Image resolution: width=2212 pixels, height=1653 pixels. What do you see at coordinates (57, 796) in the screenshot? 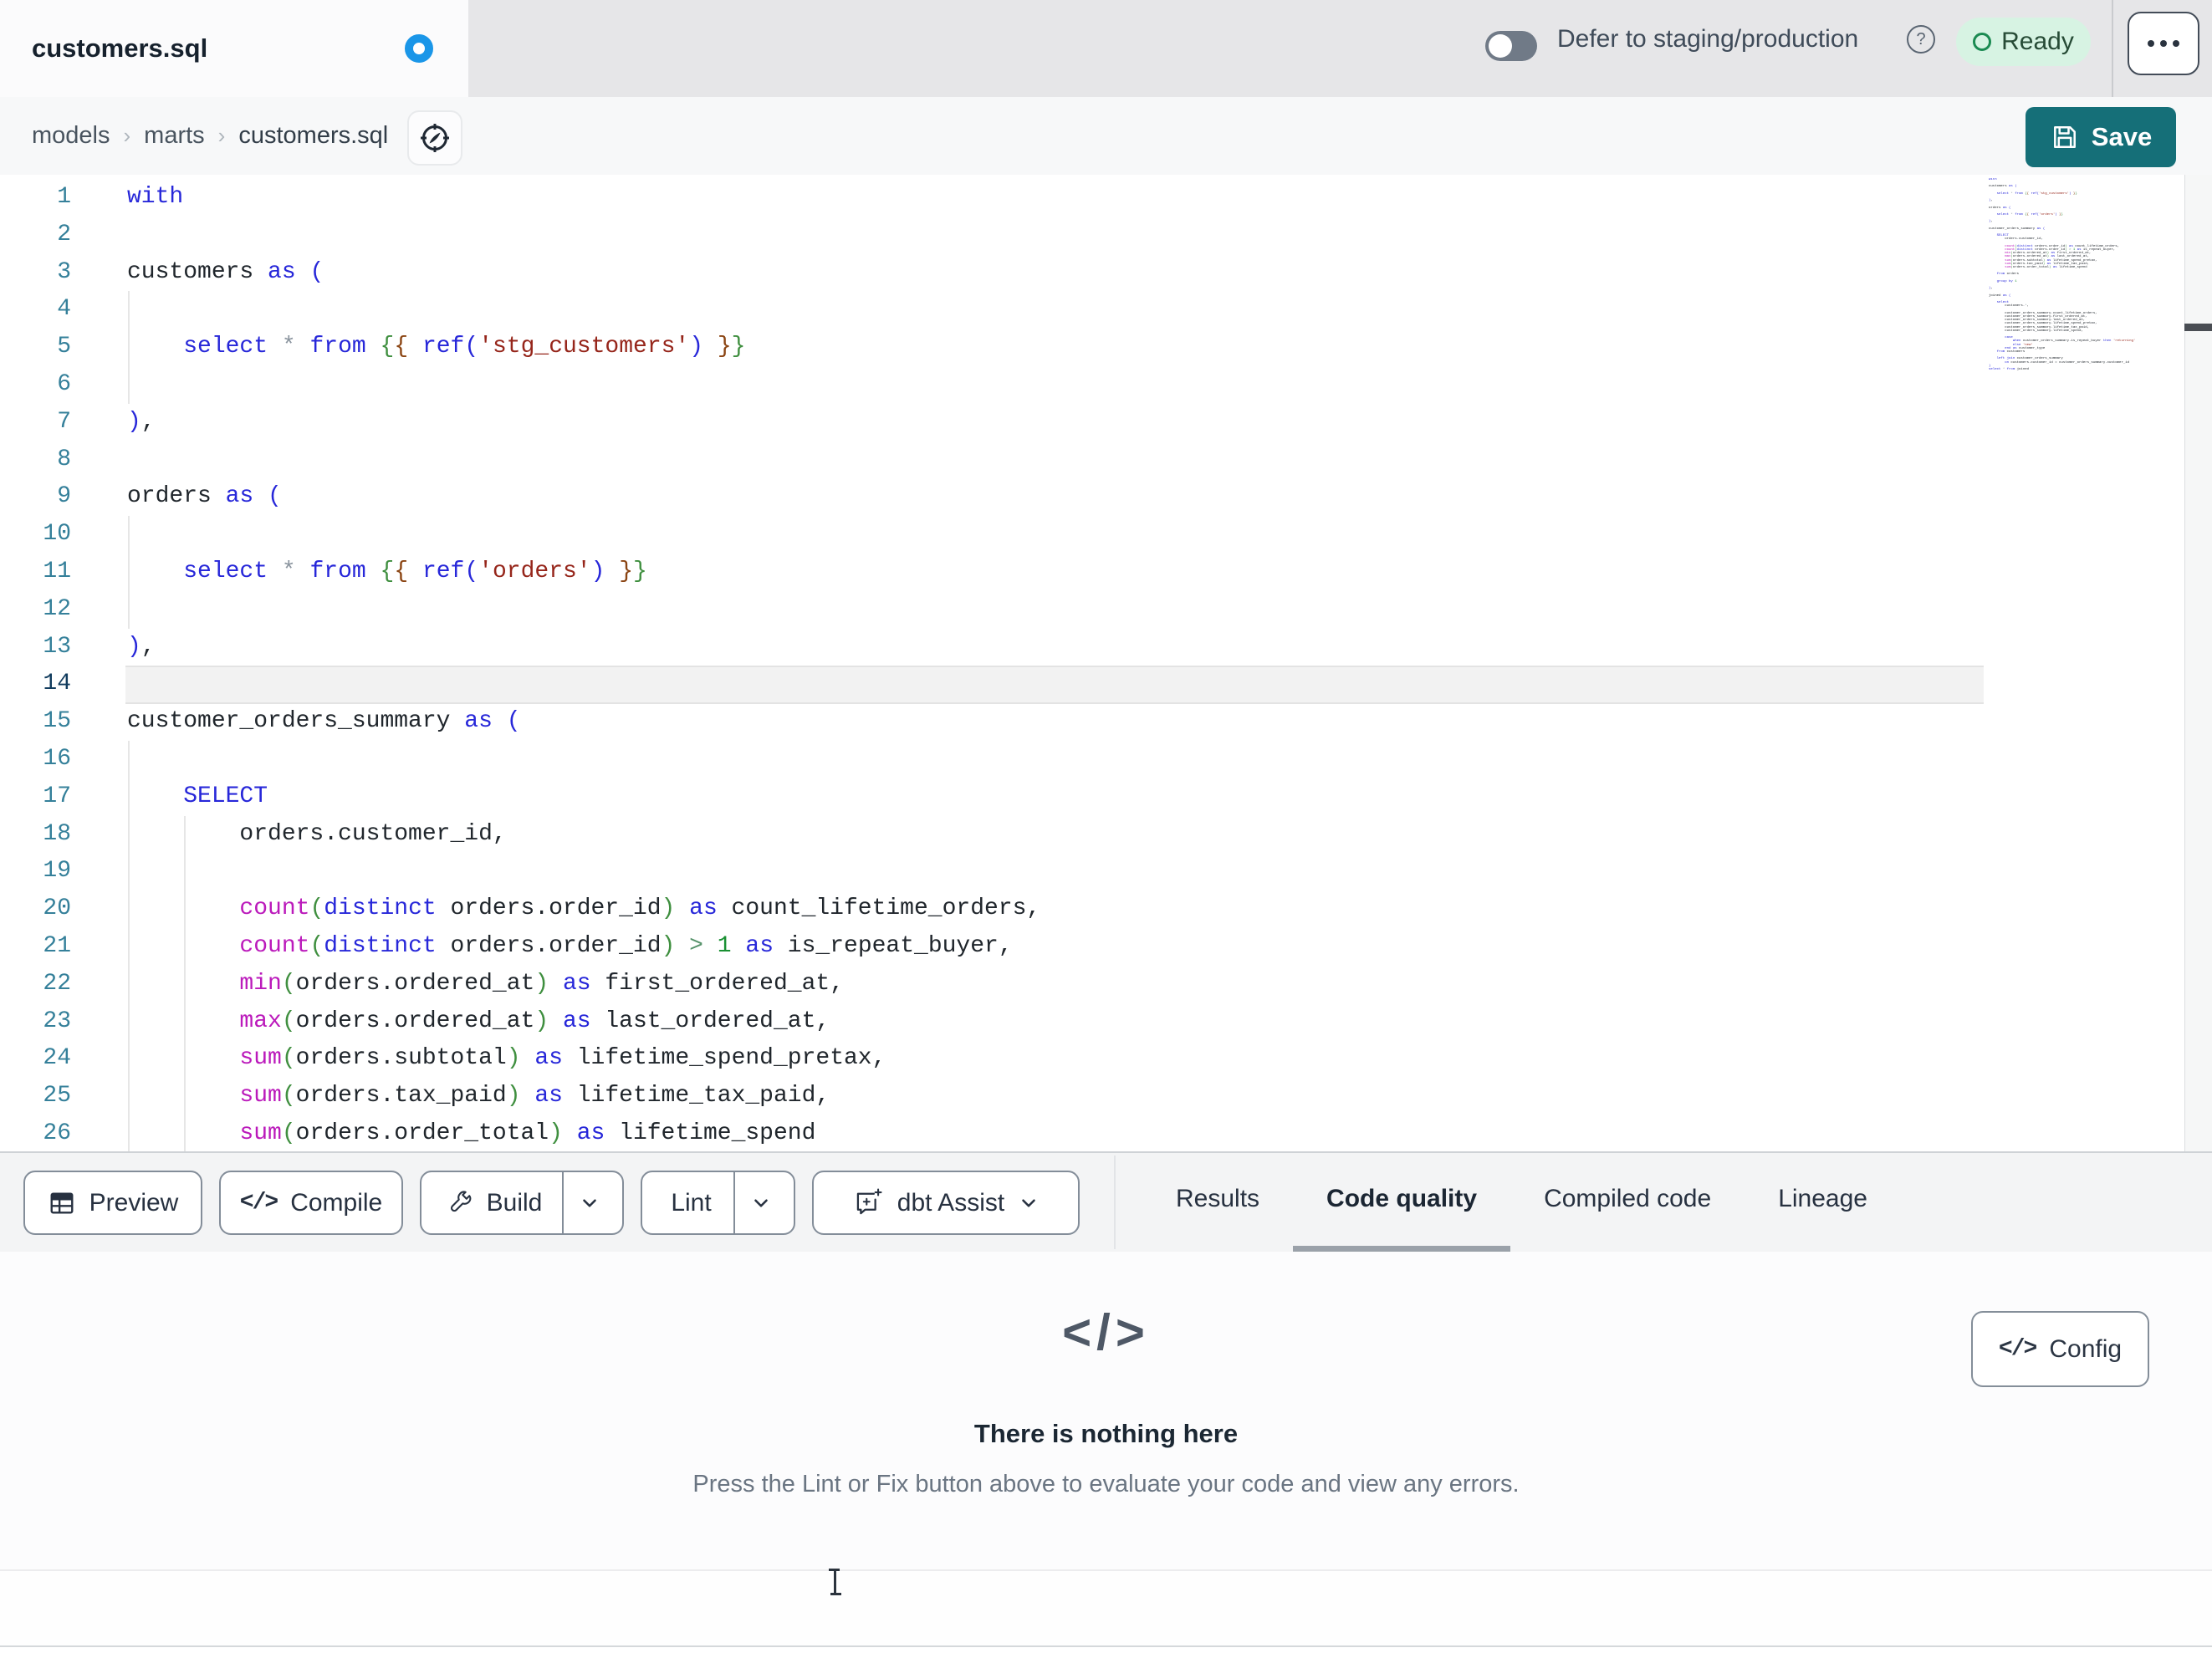
I see `line-number: 17` at bounding box center [57, 796].